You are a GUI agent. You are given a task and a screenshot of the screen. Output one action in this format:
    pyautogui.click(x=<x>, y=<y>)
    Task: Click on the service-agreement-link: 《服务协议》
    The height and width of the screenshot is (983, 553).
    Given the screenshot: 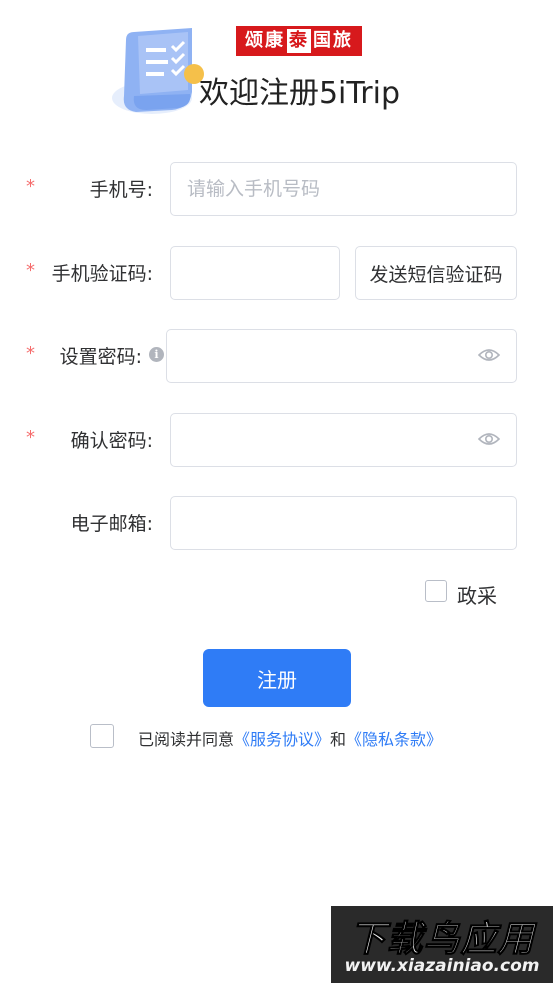 What is the action you would take?
    pyautogui.click(x=282, y=739)
    